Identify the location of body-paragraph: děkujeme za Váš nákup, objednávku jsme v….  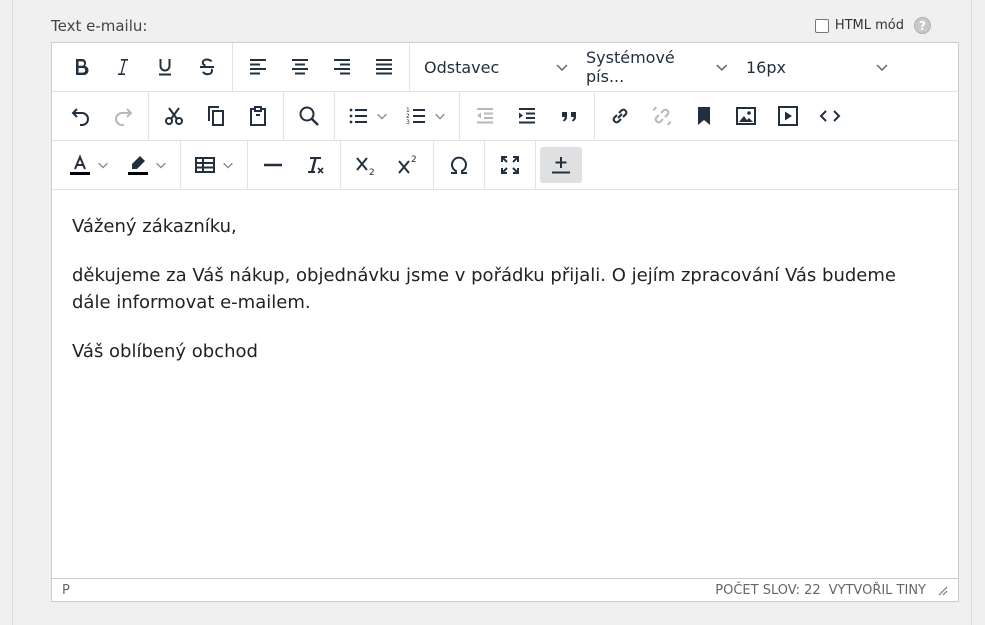
(484, 289).